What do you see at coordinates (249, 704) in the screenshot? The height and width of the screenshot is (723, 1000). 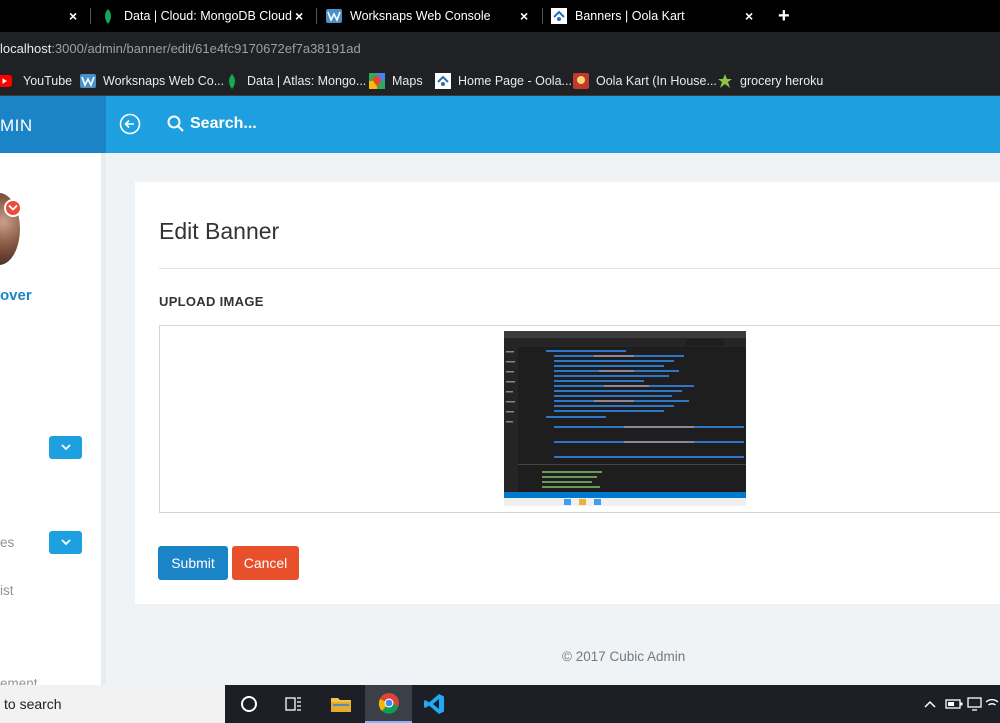 I see `cortana-icon` at bounding box center [249, 704].